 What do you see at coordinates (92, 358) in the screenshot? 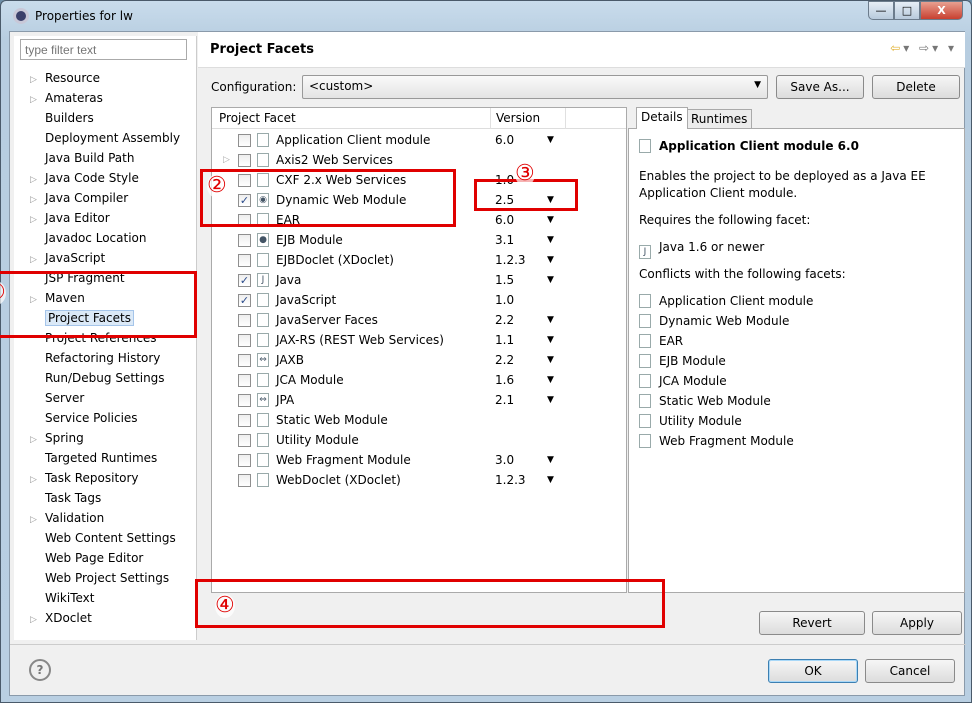
I see `sidebar-item: Refactoring History` at bounding box center [92, 358].